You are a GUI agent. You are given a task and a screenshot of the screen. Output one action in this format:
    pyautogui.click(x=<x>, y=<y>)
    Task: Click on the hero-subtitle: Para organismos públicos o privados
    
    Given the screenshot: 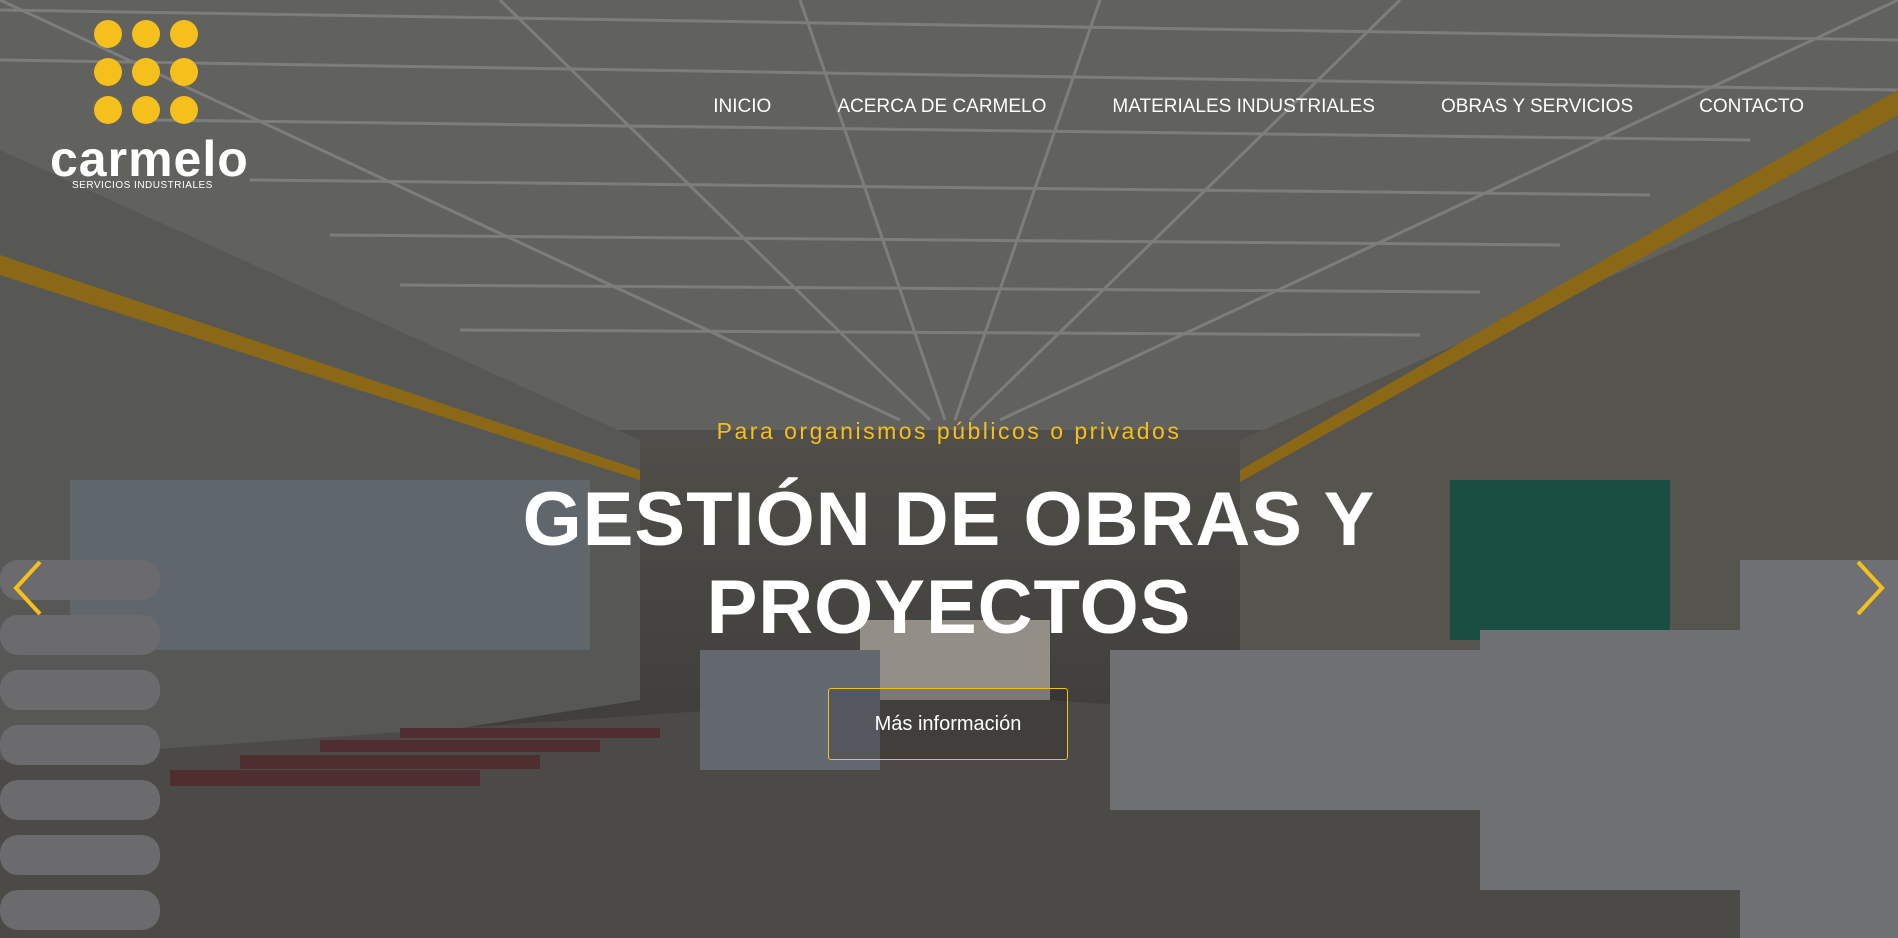 What is the action you would take?
    pyautogui.click(x=949, y=431)
    